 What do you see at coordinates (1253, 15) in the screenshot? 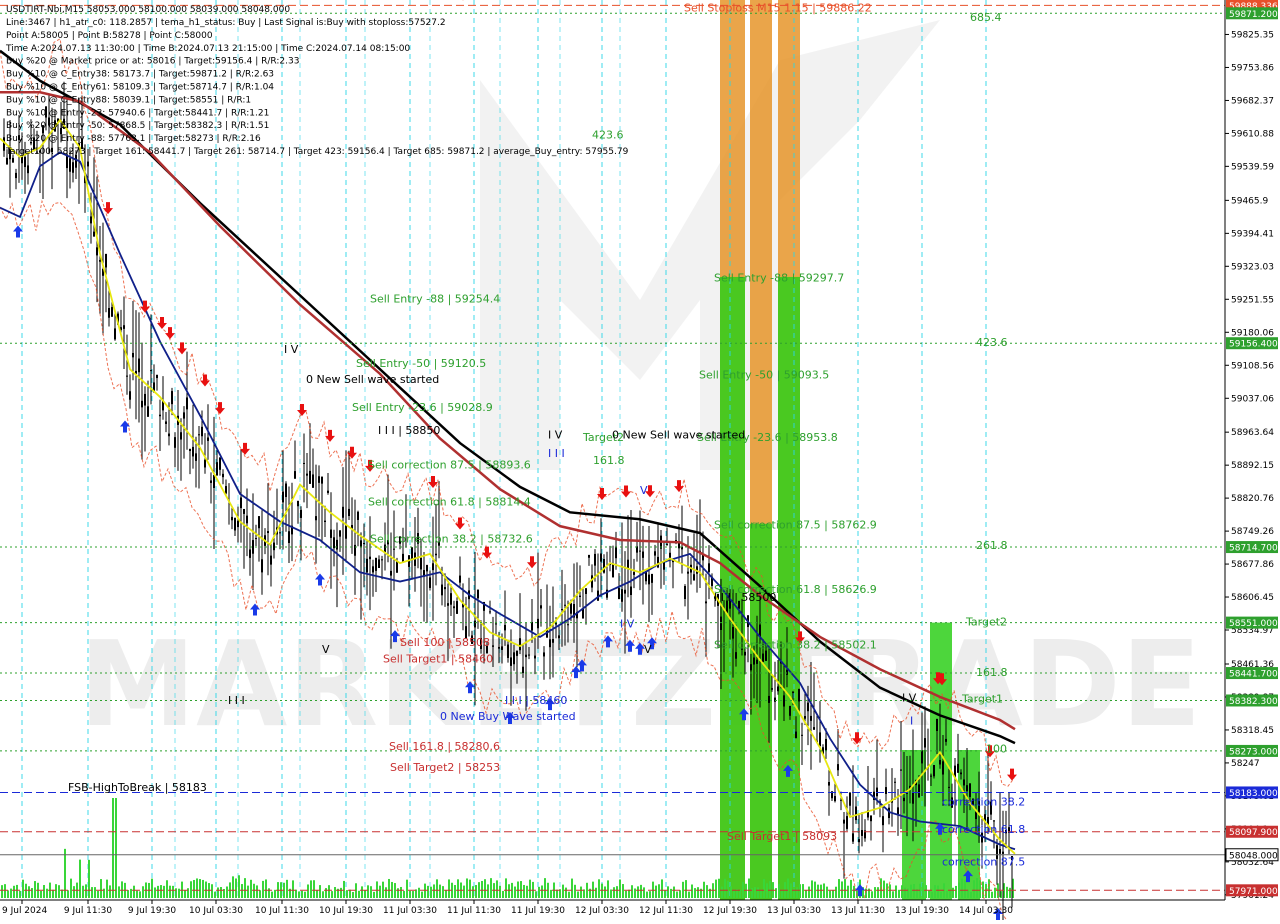
I see `price-tag: 59871.200` at bounding box center [1253, 15].